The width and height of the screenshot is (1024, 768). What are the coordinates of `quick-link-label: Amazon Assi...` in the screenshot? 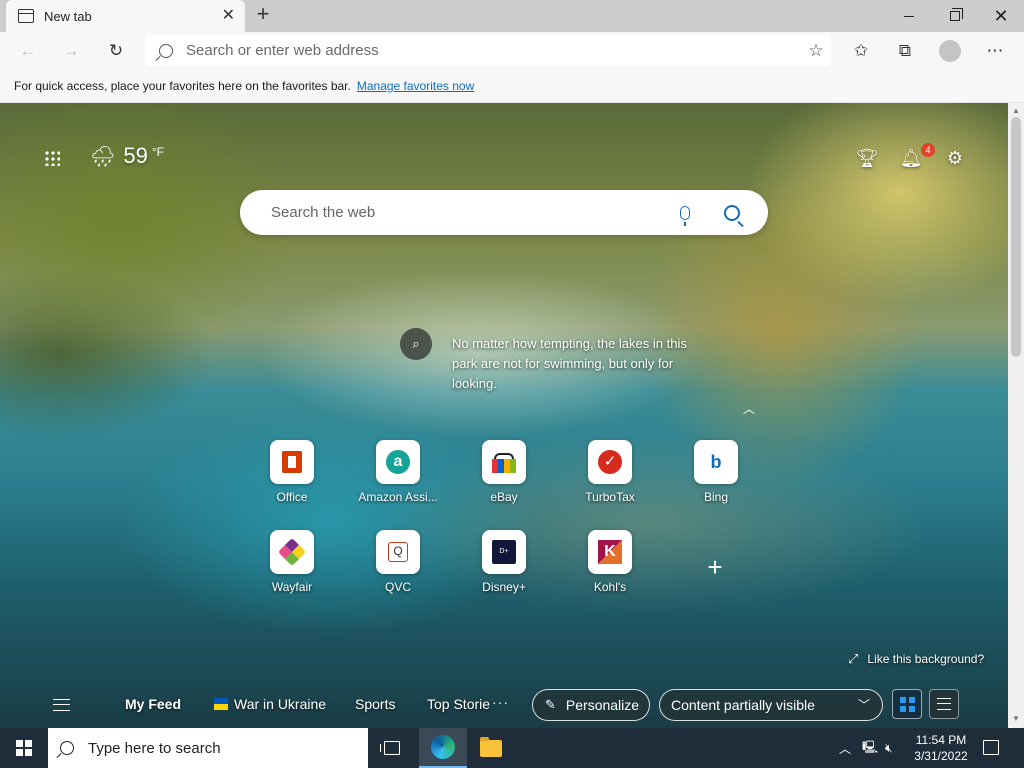 It's located at (398, 497).